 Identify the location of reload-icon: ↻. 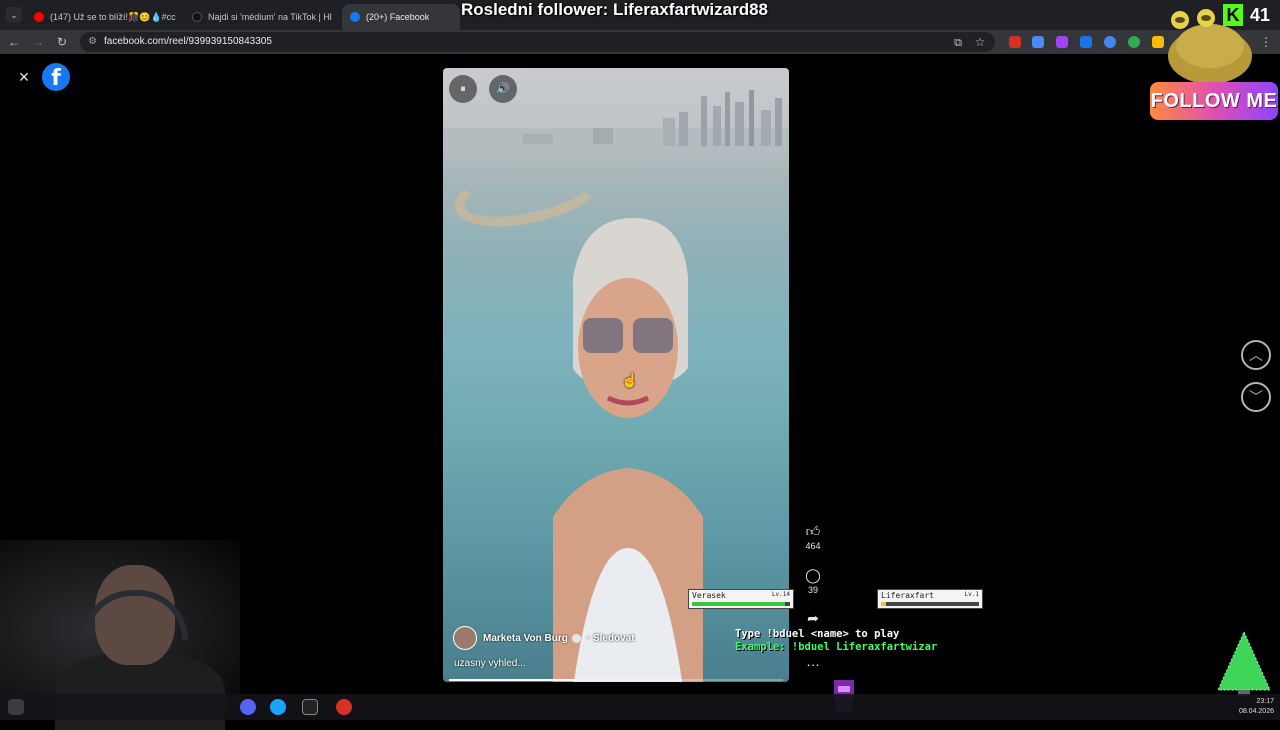
(62, 42).